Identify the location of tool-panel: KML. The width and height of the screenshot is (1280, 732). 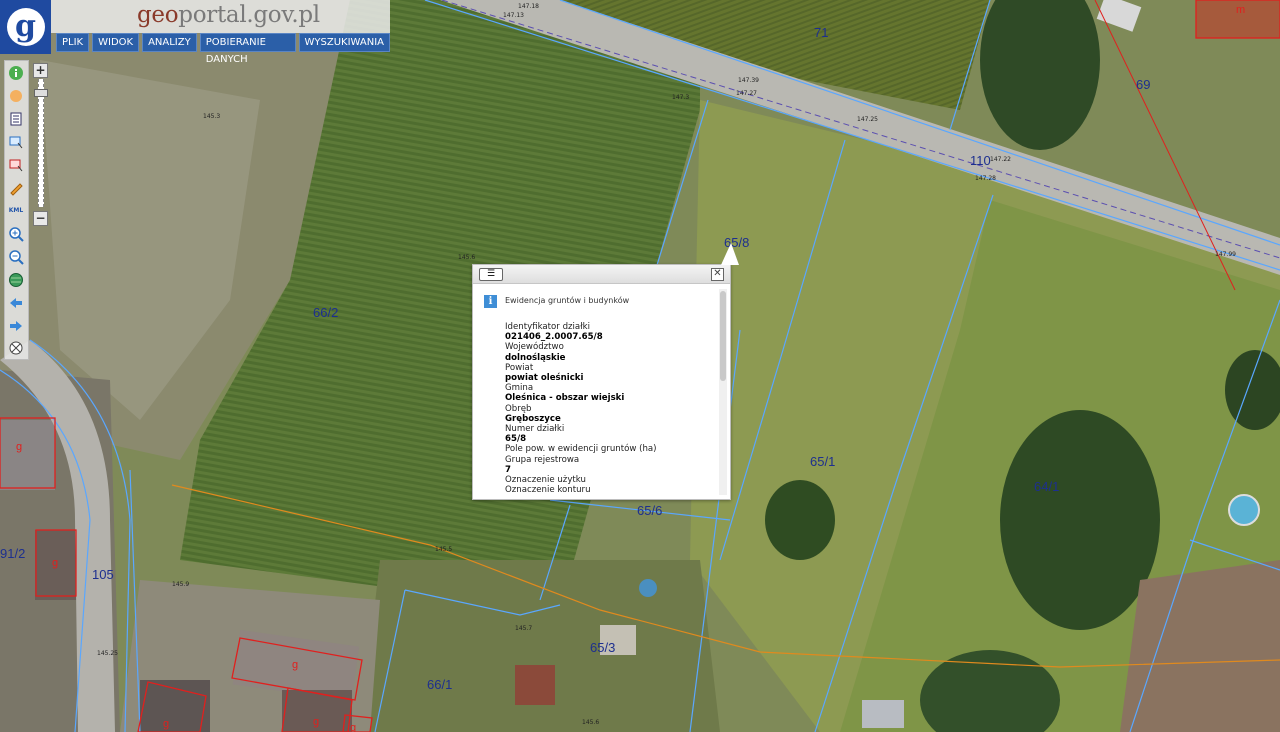
(16, 210).